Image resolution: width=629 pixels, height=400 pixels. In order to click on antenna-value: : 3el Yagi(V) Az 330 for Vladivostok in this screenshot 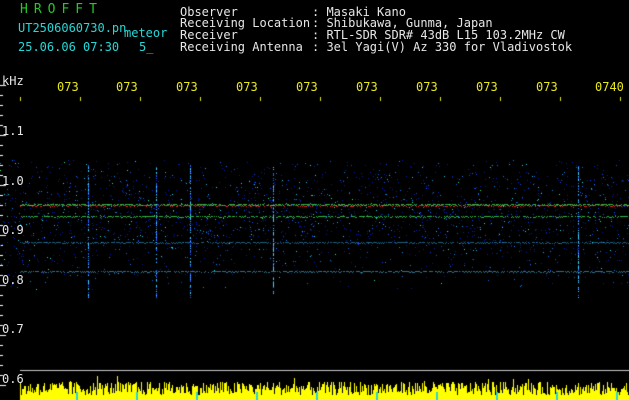, I will do `click(442, 47)`.